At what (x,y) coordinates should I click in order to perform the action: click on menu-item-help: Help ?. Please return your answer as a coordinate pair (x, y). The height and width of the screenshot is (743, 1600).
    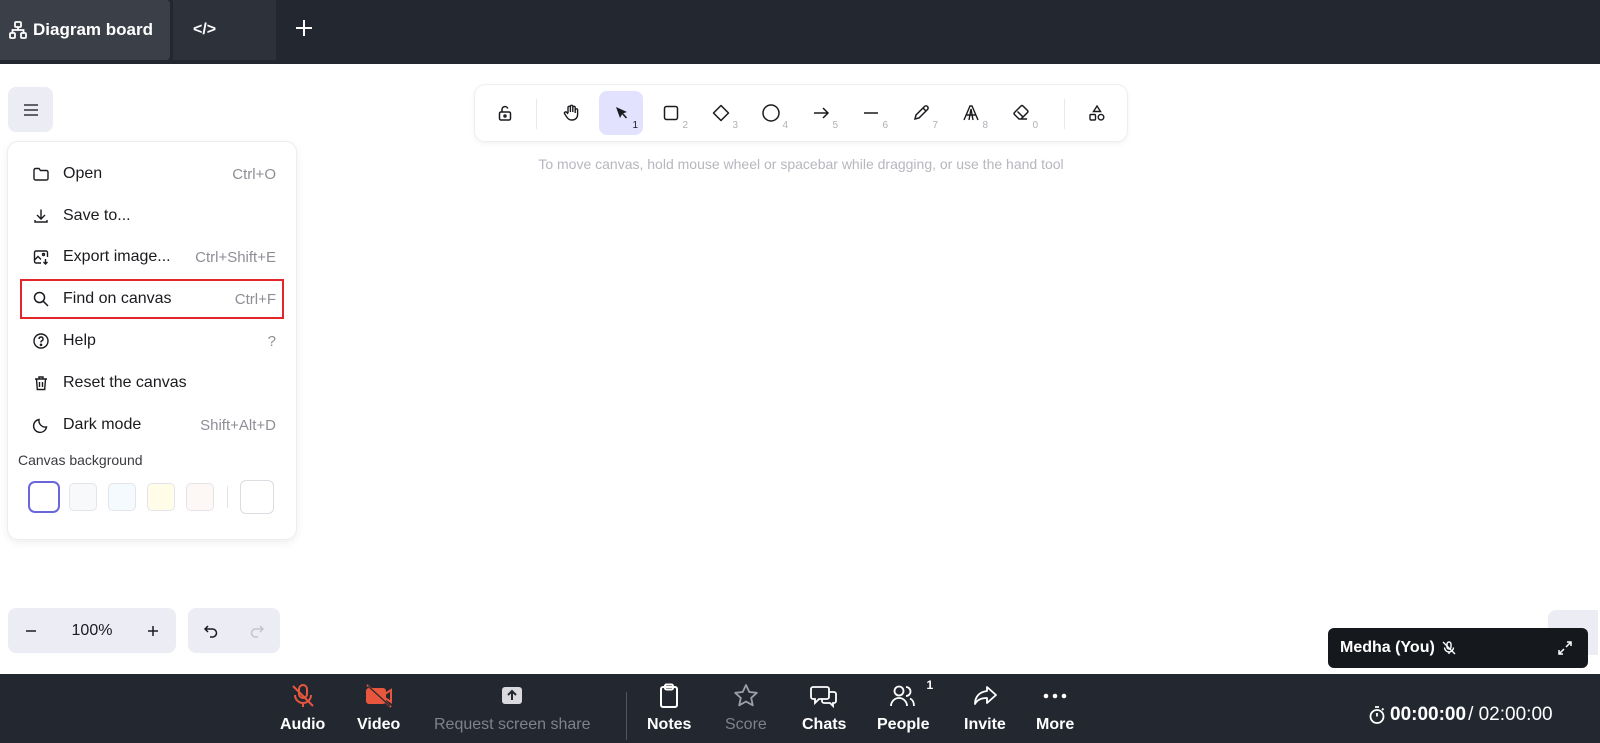
    Looking at the image, I should click on (152, 341).